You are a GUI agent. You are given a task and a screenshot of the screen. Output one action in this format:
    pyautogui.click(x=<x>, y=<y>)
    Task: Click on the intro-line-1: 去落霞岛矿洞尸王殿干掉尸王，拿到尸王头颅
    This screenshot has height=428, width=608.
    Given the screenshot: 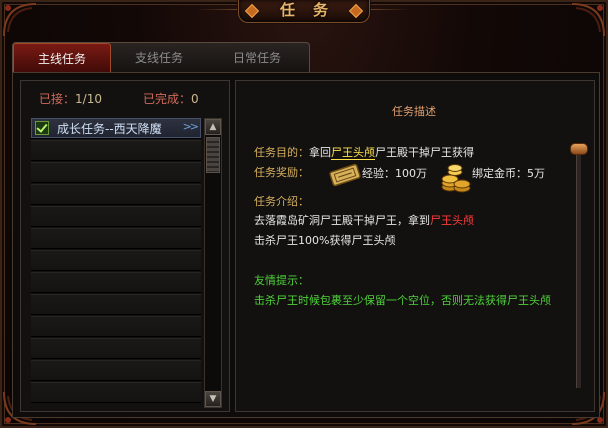 What is the action you would take?
    pyautogui.click(x=364, y=220)
    